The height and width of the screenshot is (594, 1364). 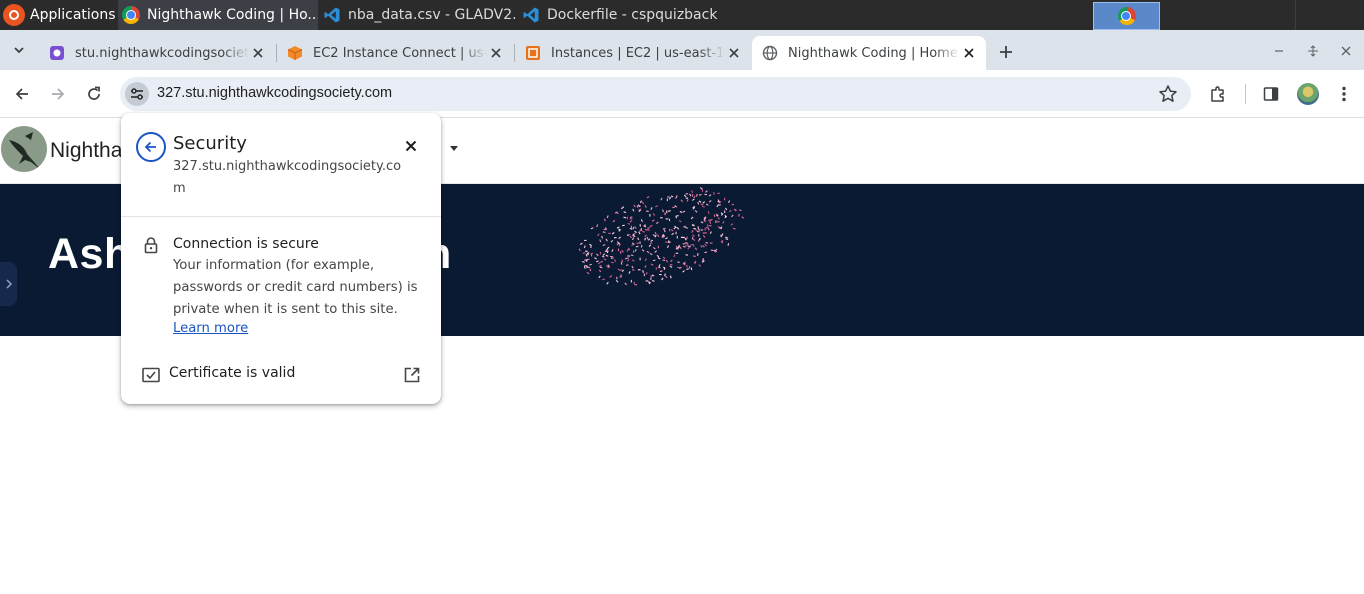 What do you see at coordinates (869, 53) in the screenshot?
I see `tab-nighthawk-home: Nighthawk Coding | Home` at bounding box center [869, 53].